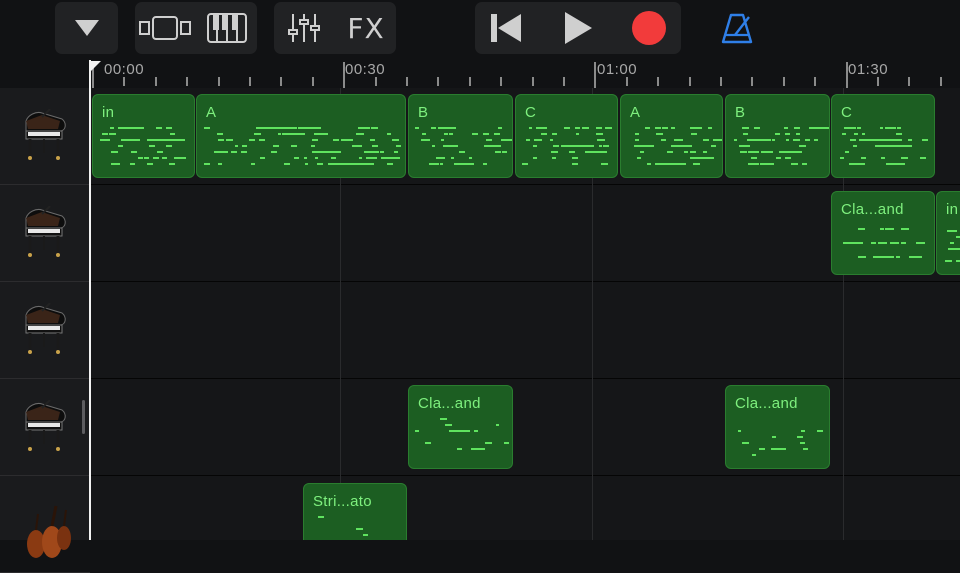 The image size is (960, 573). I want to click on keyboard-button, so click(227, 28).